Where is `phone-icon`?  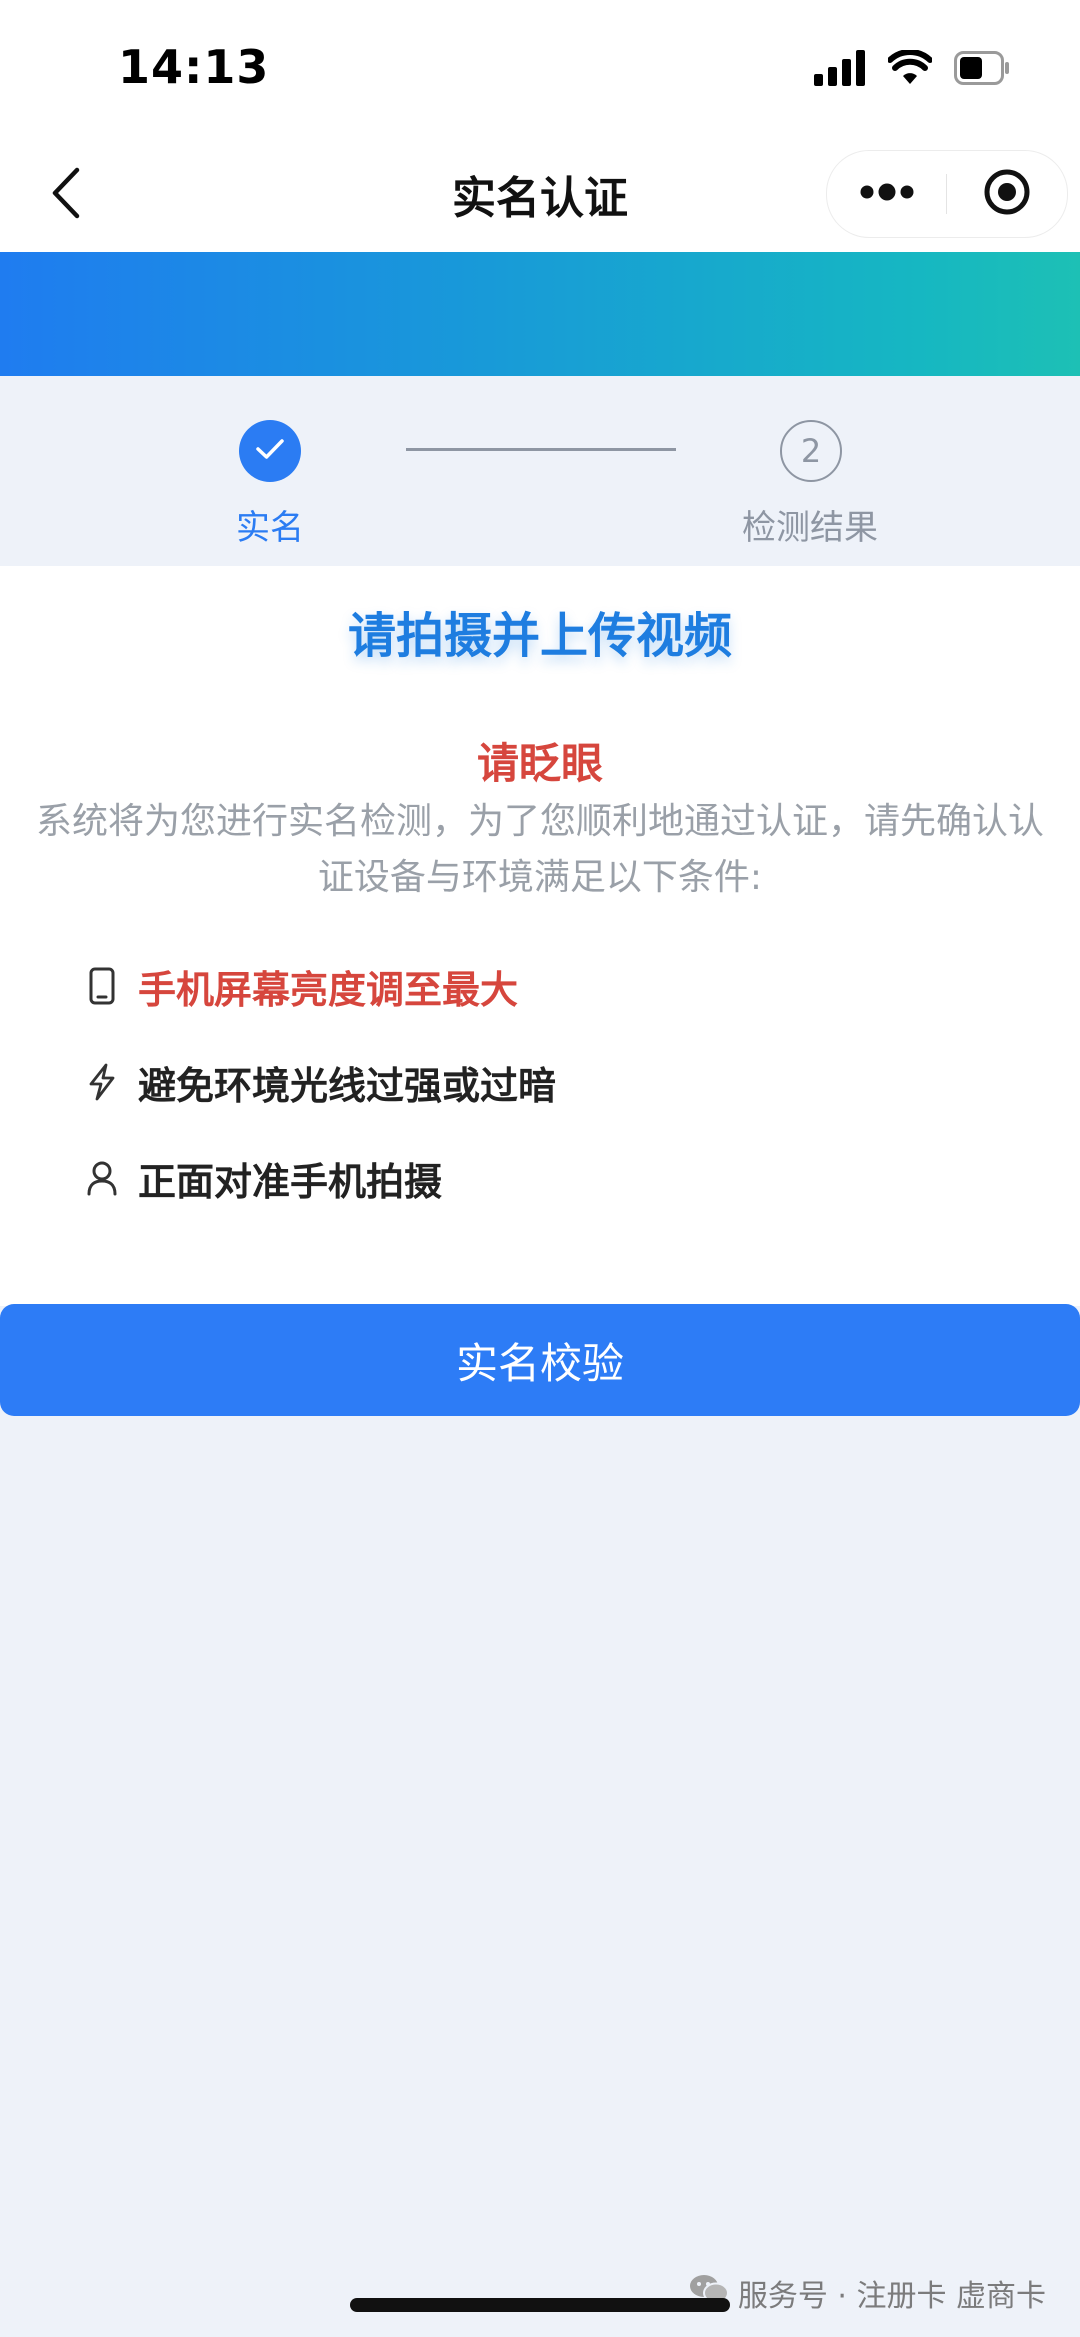
phone-icon is located at coordinates (102, 986).